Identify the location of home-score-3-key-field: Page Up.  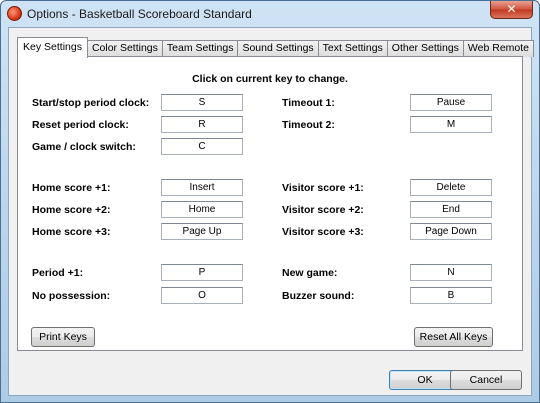
(202, 231).